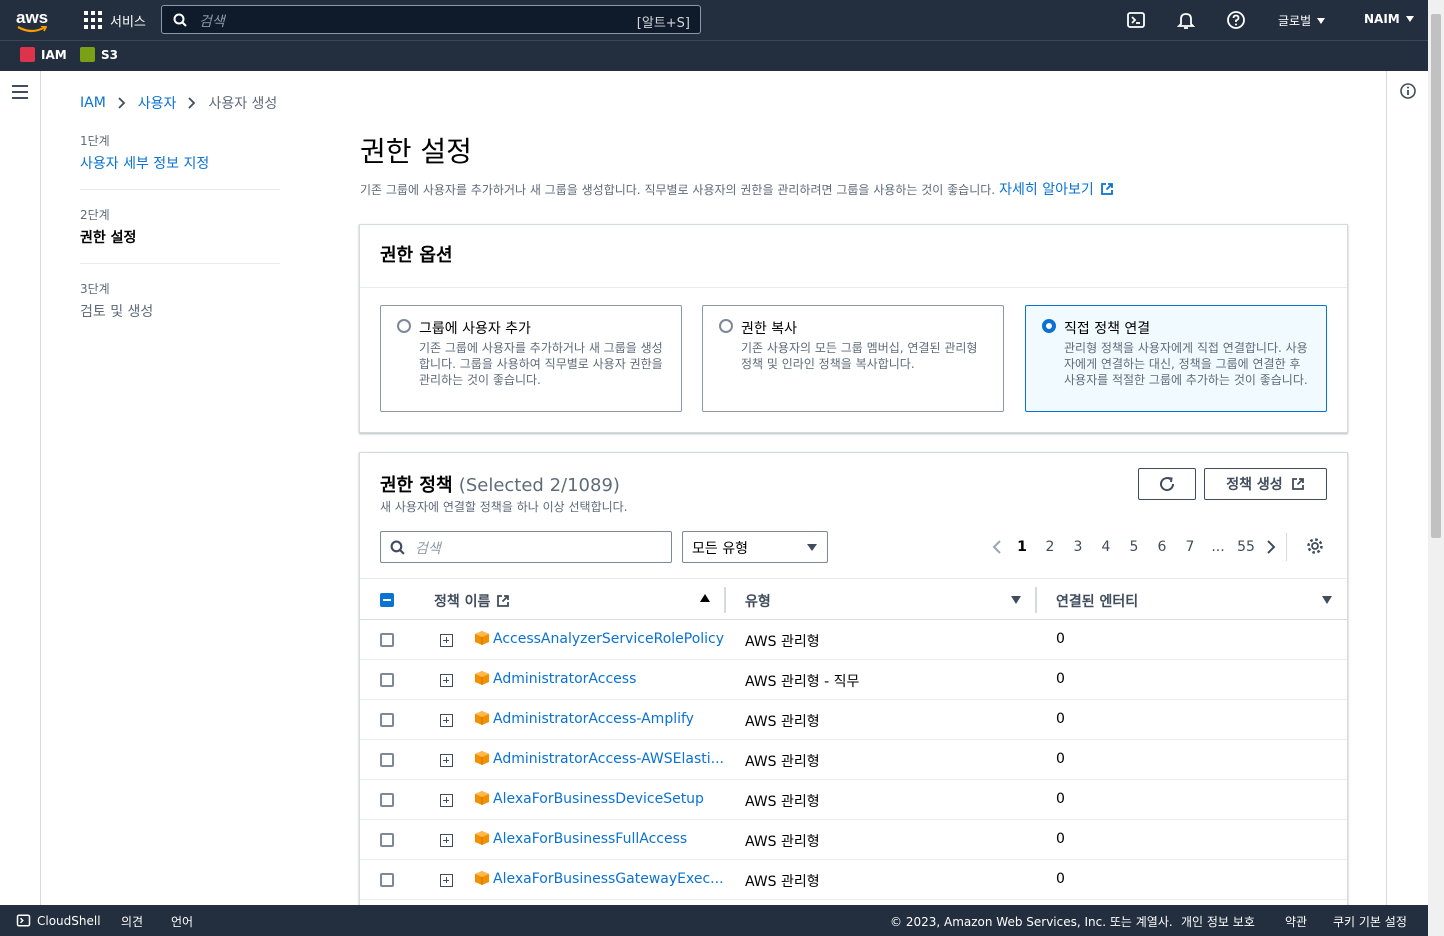 This screenshot has height=936, width=1444. Describe the element at coordinates (132, 921) in the screenshot. I see `feedback-link: 의견` at that location.